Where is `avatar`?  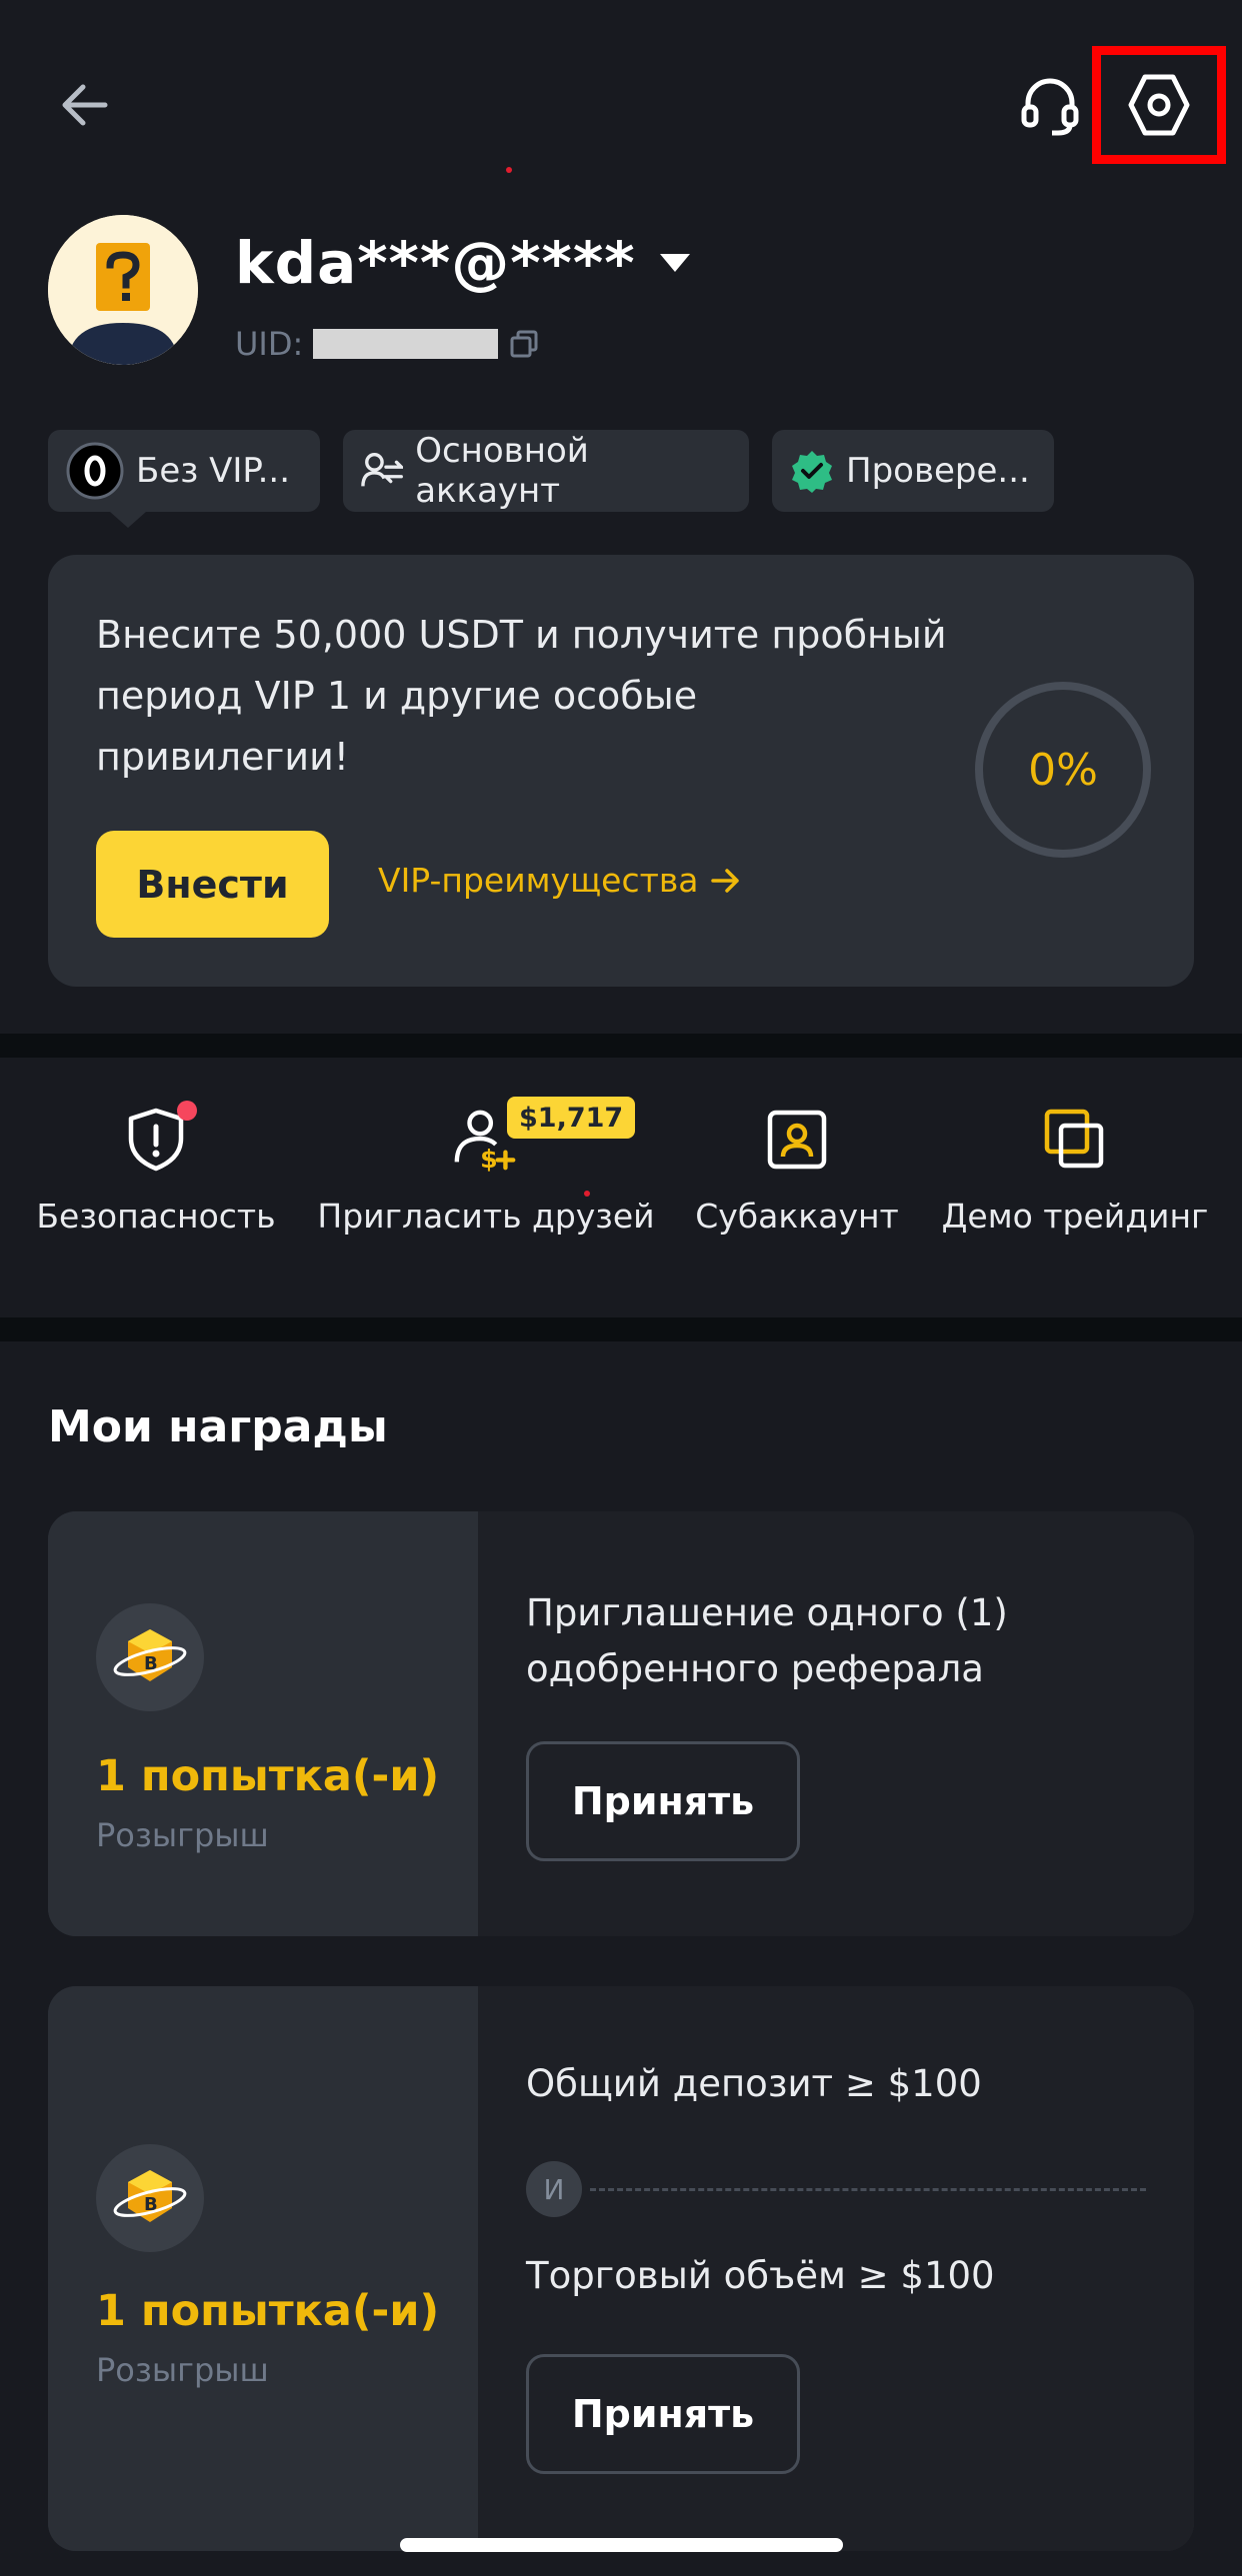 avatar is located at coordinates (123, 290).